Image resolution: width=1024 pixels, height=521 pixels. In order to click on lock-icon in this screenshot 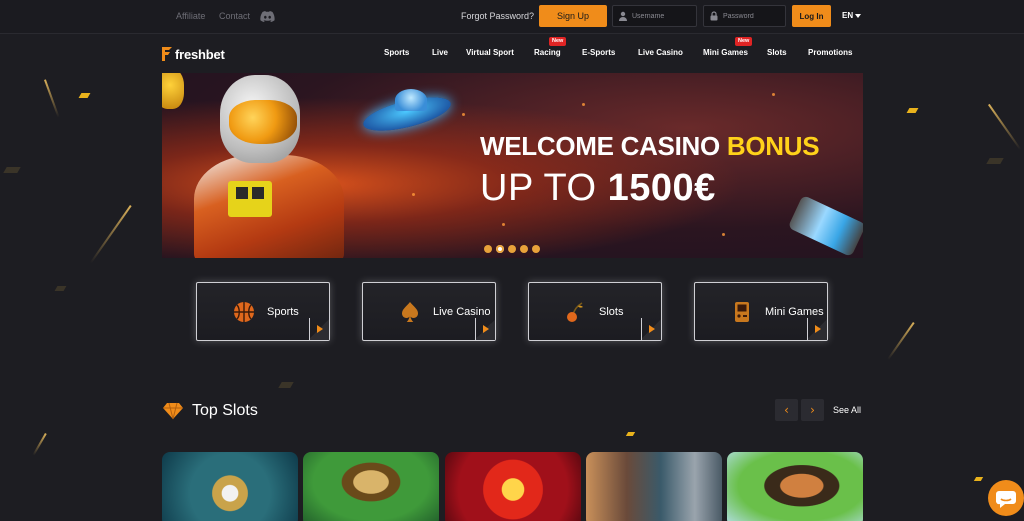, I will do `click(714, 16)`.